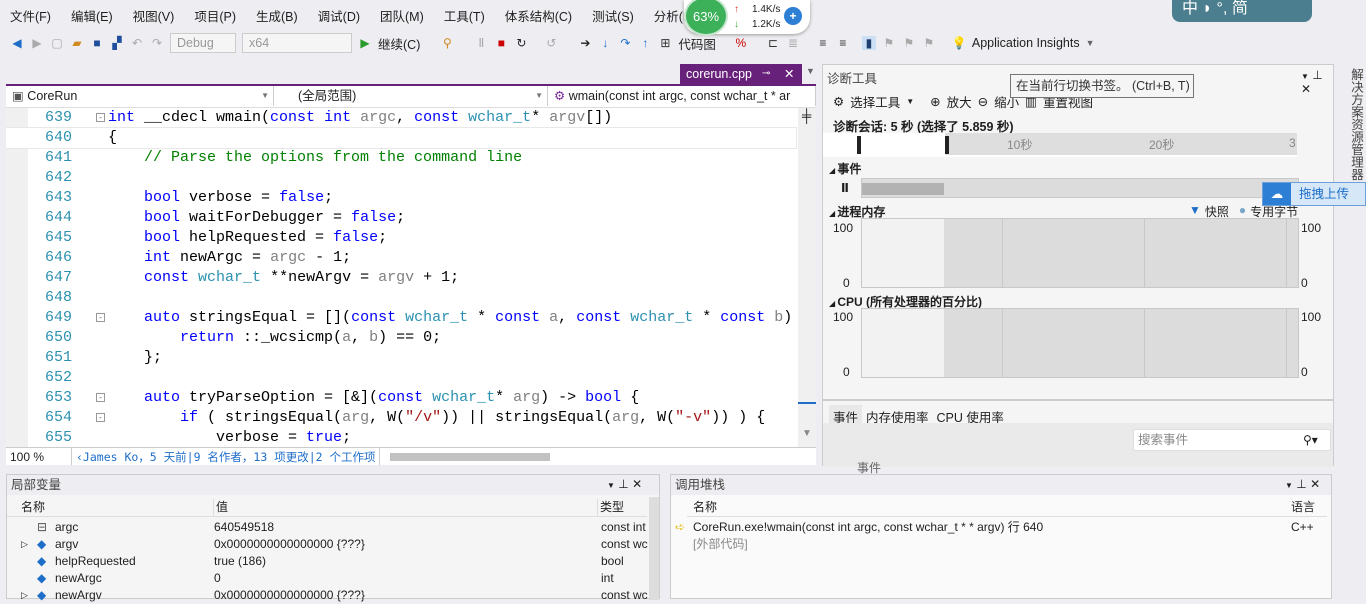 The image size is (1366, 604). I want to click on step-out-icon: ↑, so click(645, 43).